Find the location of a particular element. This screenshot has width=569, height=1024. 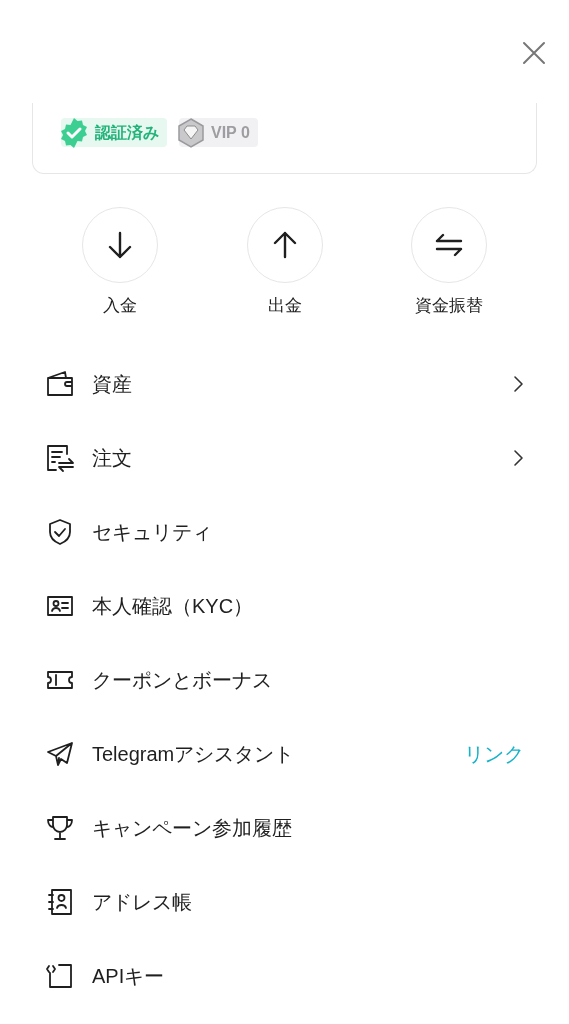

menu-item: 注文 is located at coordinates (284, 457).